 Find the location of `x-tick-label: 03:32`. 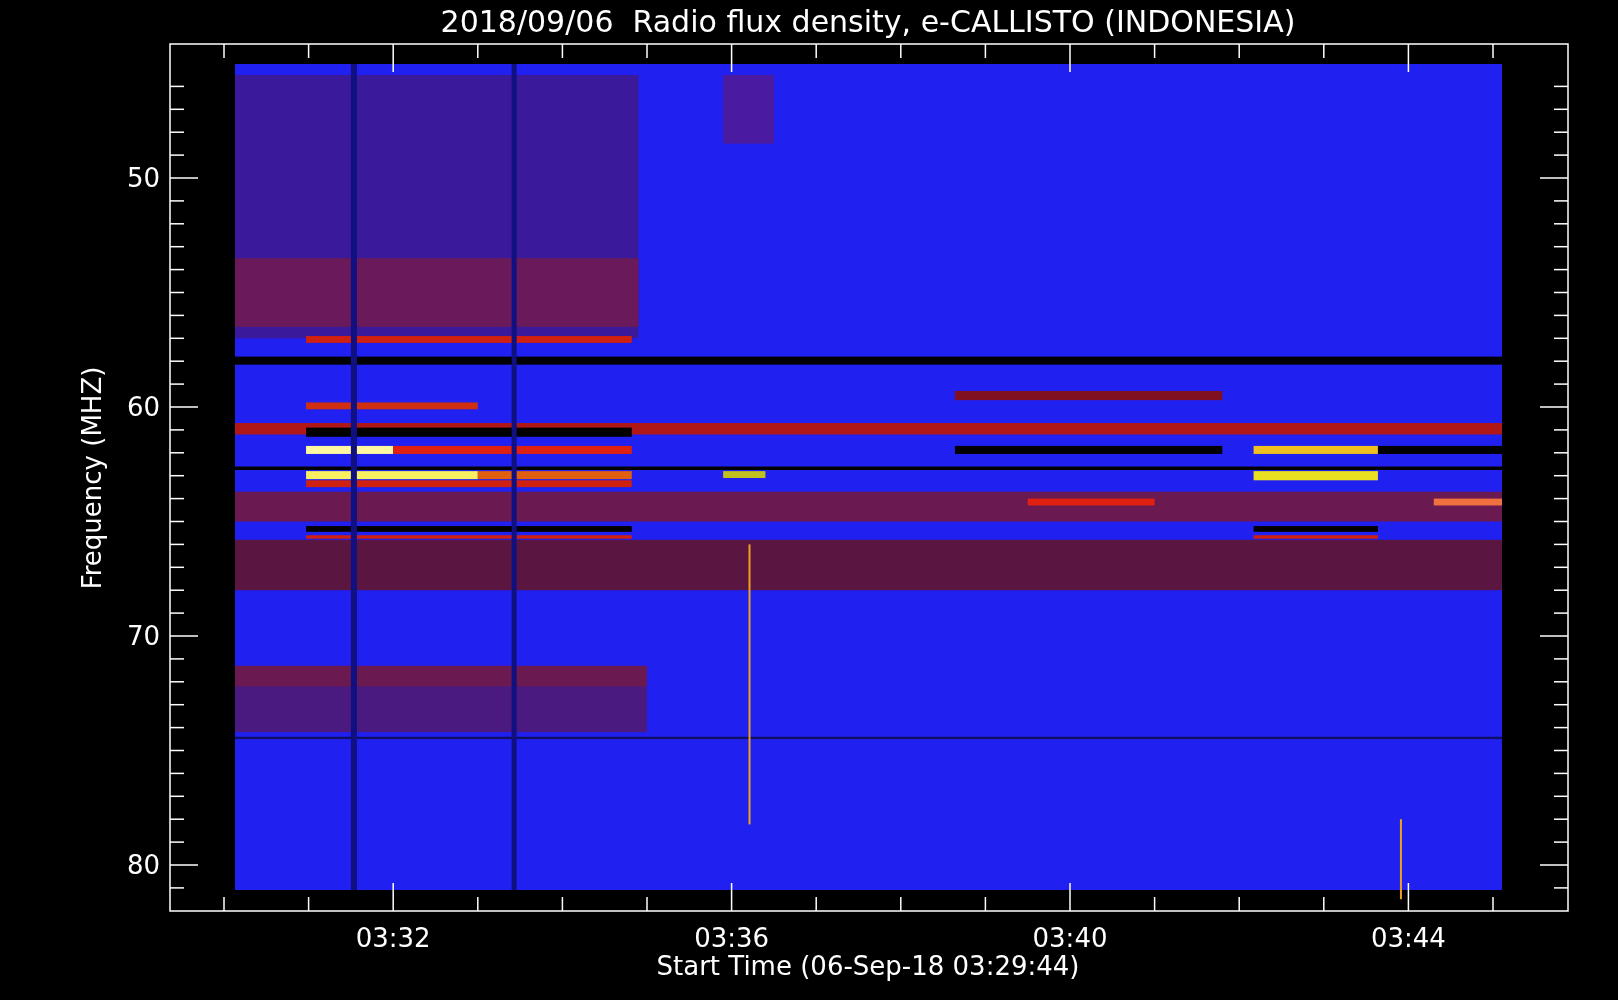

x-tick-label: 03:32 is located at coordinates (393, 938).